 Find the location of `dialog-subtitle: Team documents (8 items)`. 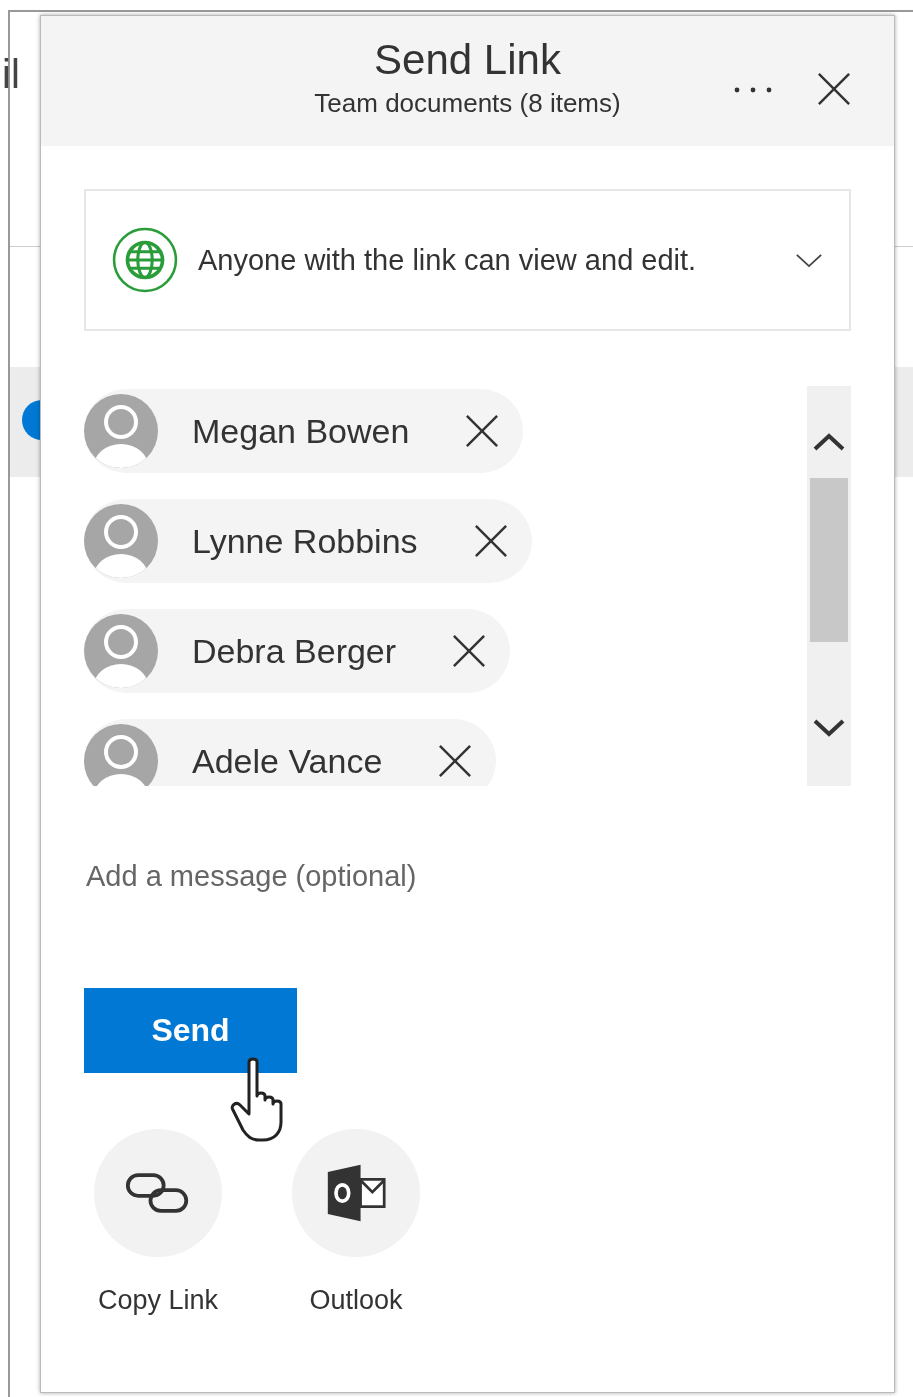

dialog-subtitle: Team documents (8 items) is located at coordinates (467, 103).